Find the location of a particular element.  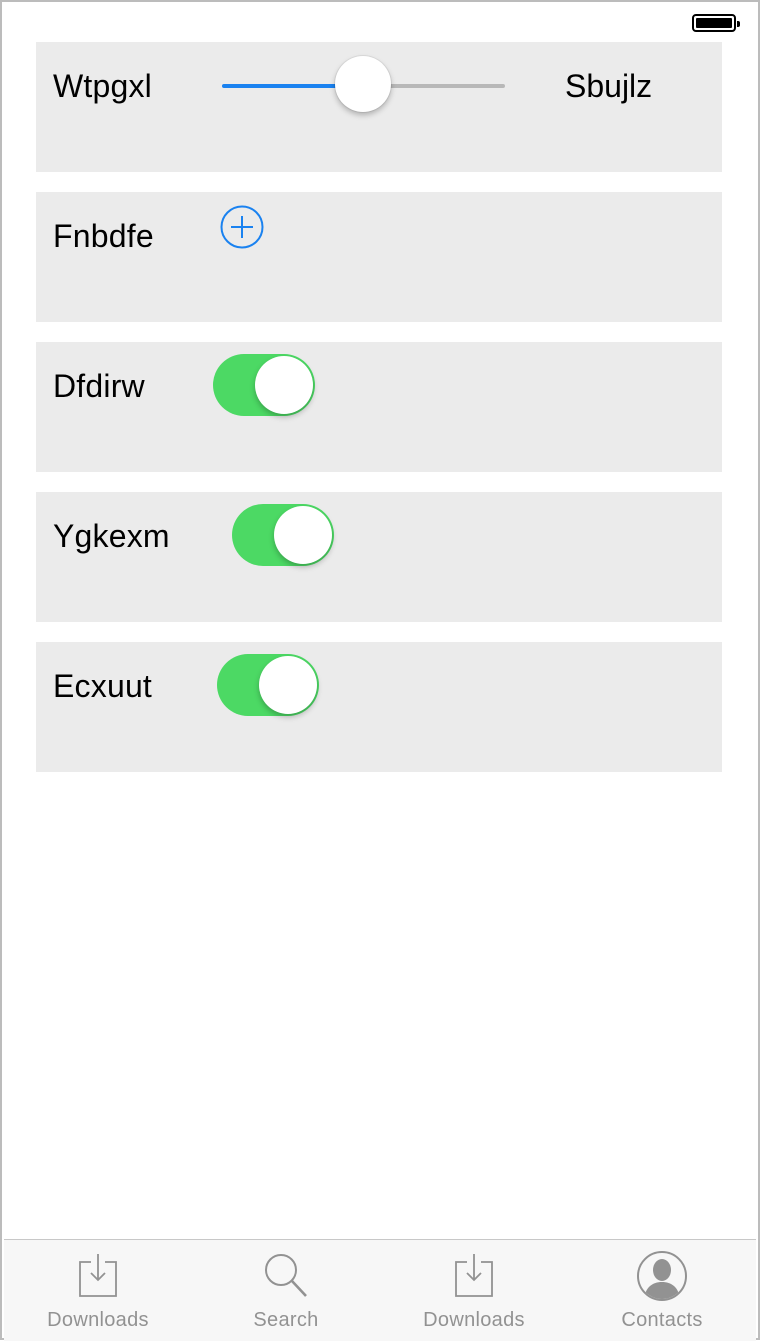

search-icon is located at coordinates (286, 1275).